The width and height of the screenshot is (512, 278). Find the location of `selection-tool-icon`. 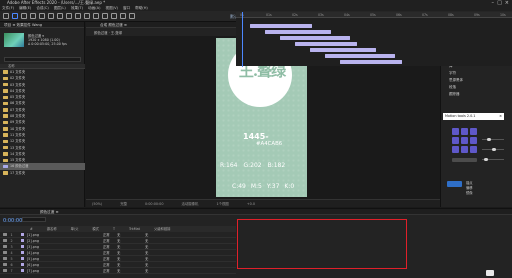

selection-tool-icon is located at coordinates (15, 16).